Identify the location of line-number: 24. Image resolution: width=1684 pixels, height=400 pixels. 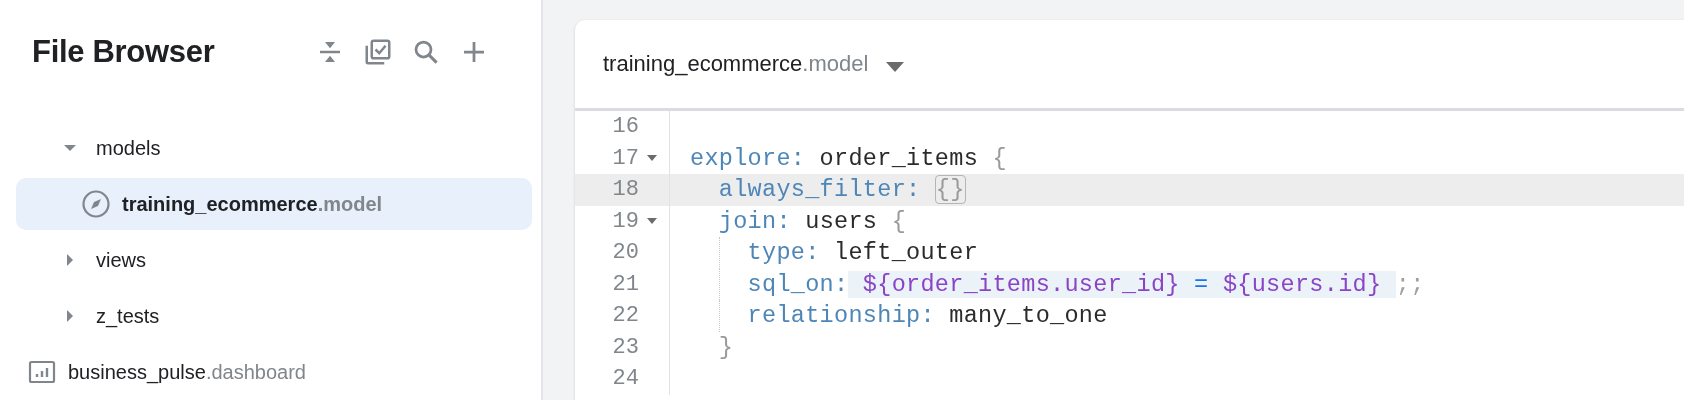
(625, 379).